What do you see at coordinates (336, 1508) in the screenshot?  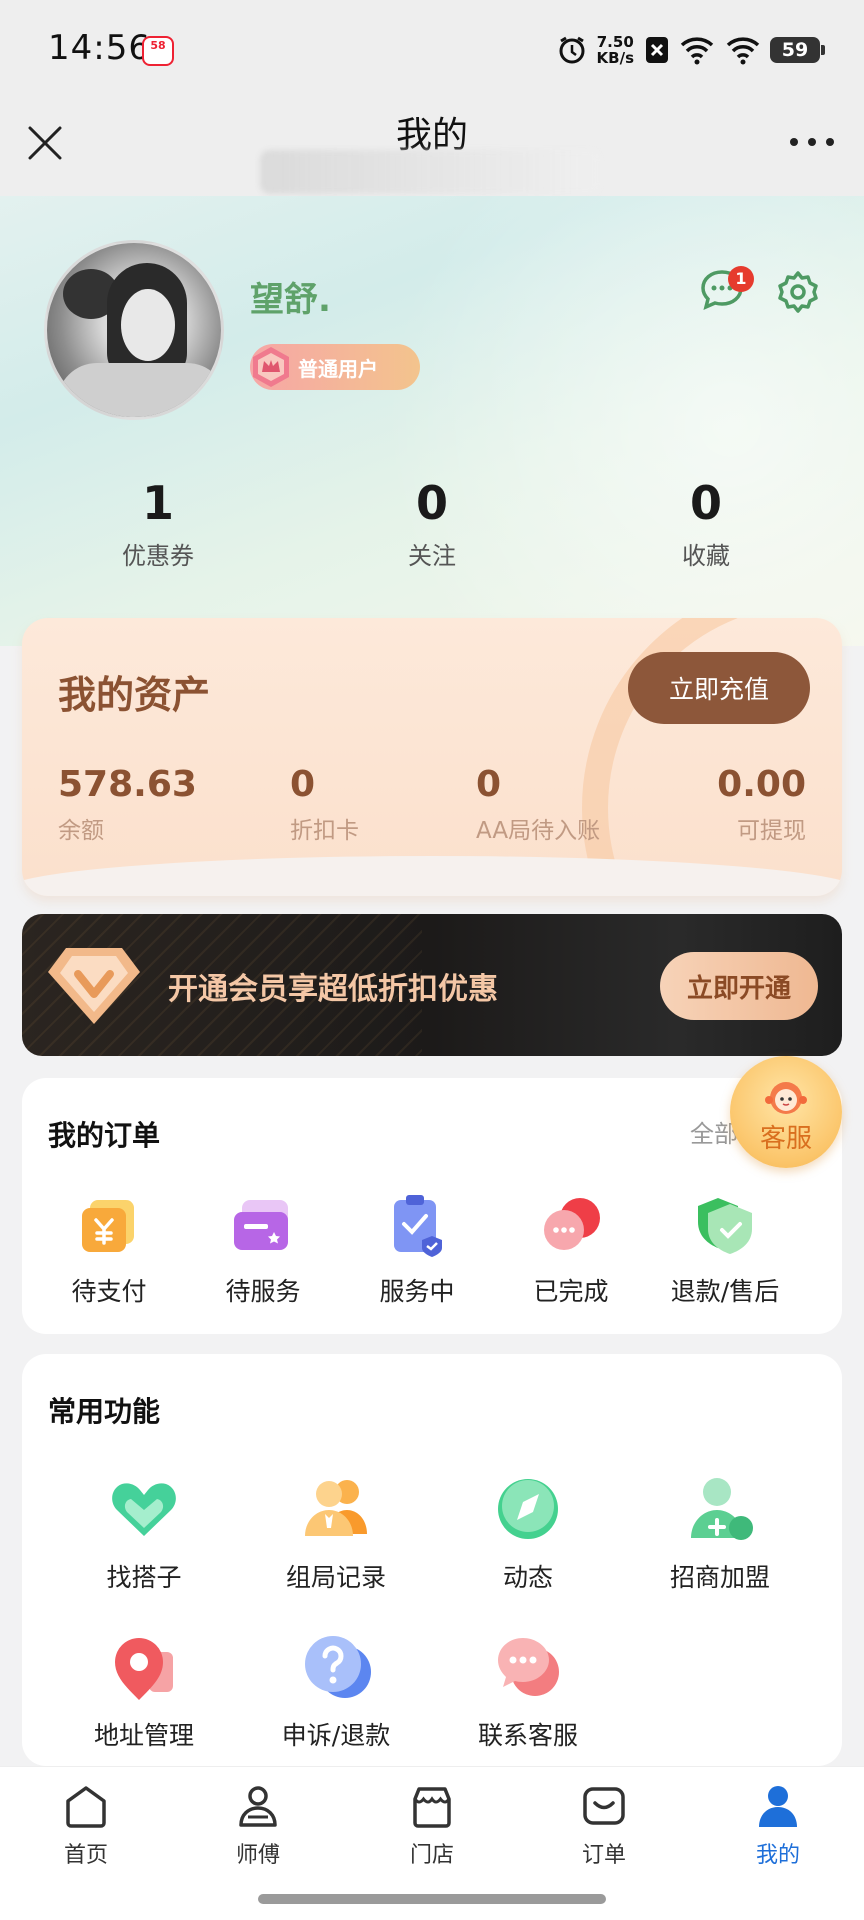 I see `group-icon` at bounding box center [336, 1508].